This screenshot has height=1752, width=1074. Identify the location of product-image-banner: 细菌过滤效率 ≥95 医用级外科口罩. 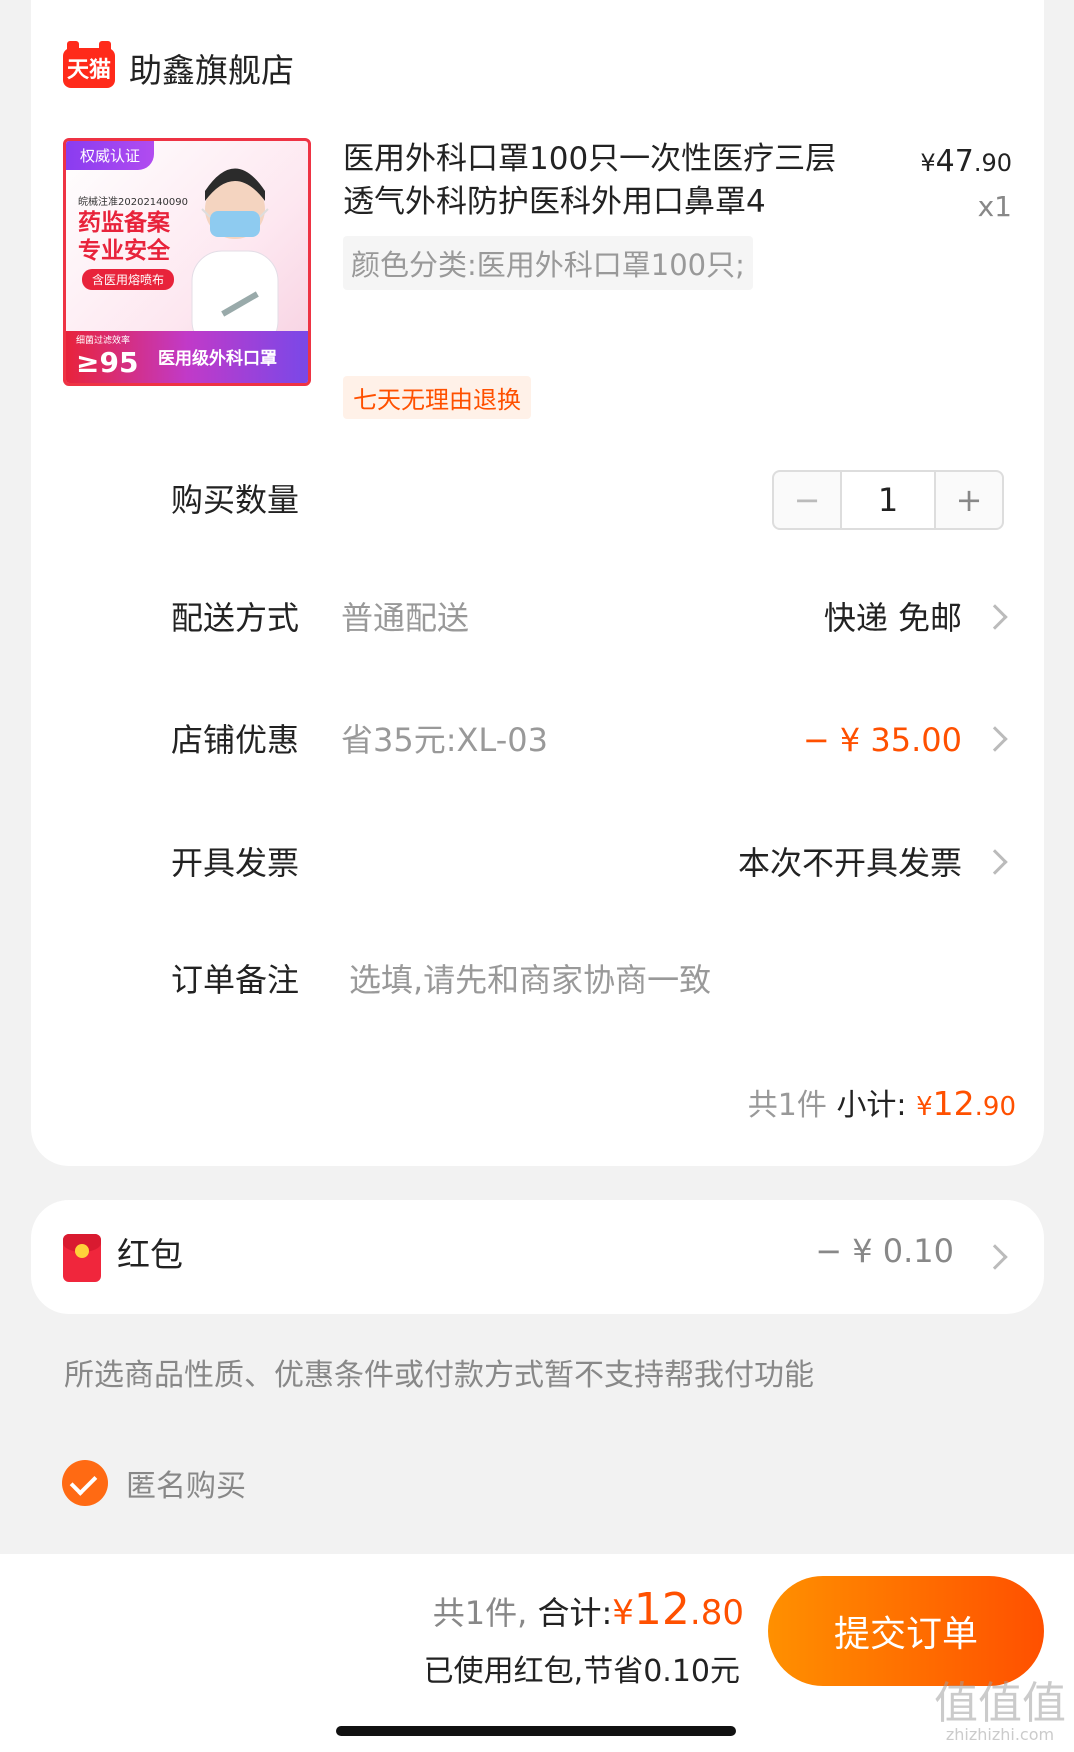
(187, 357).